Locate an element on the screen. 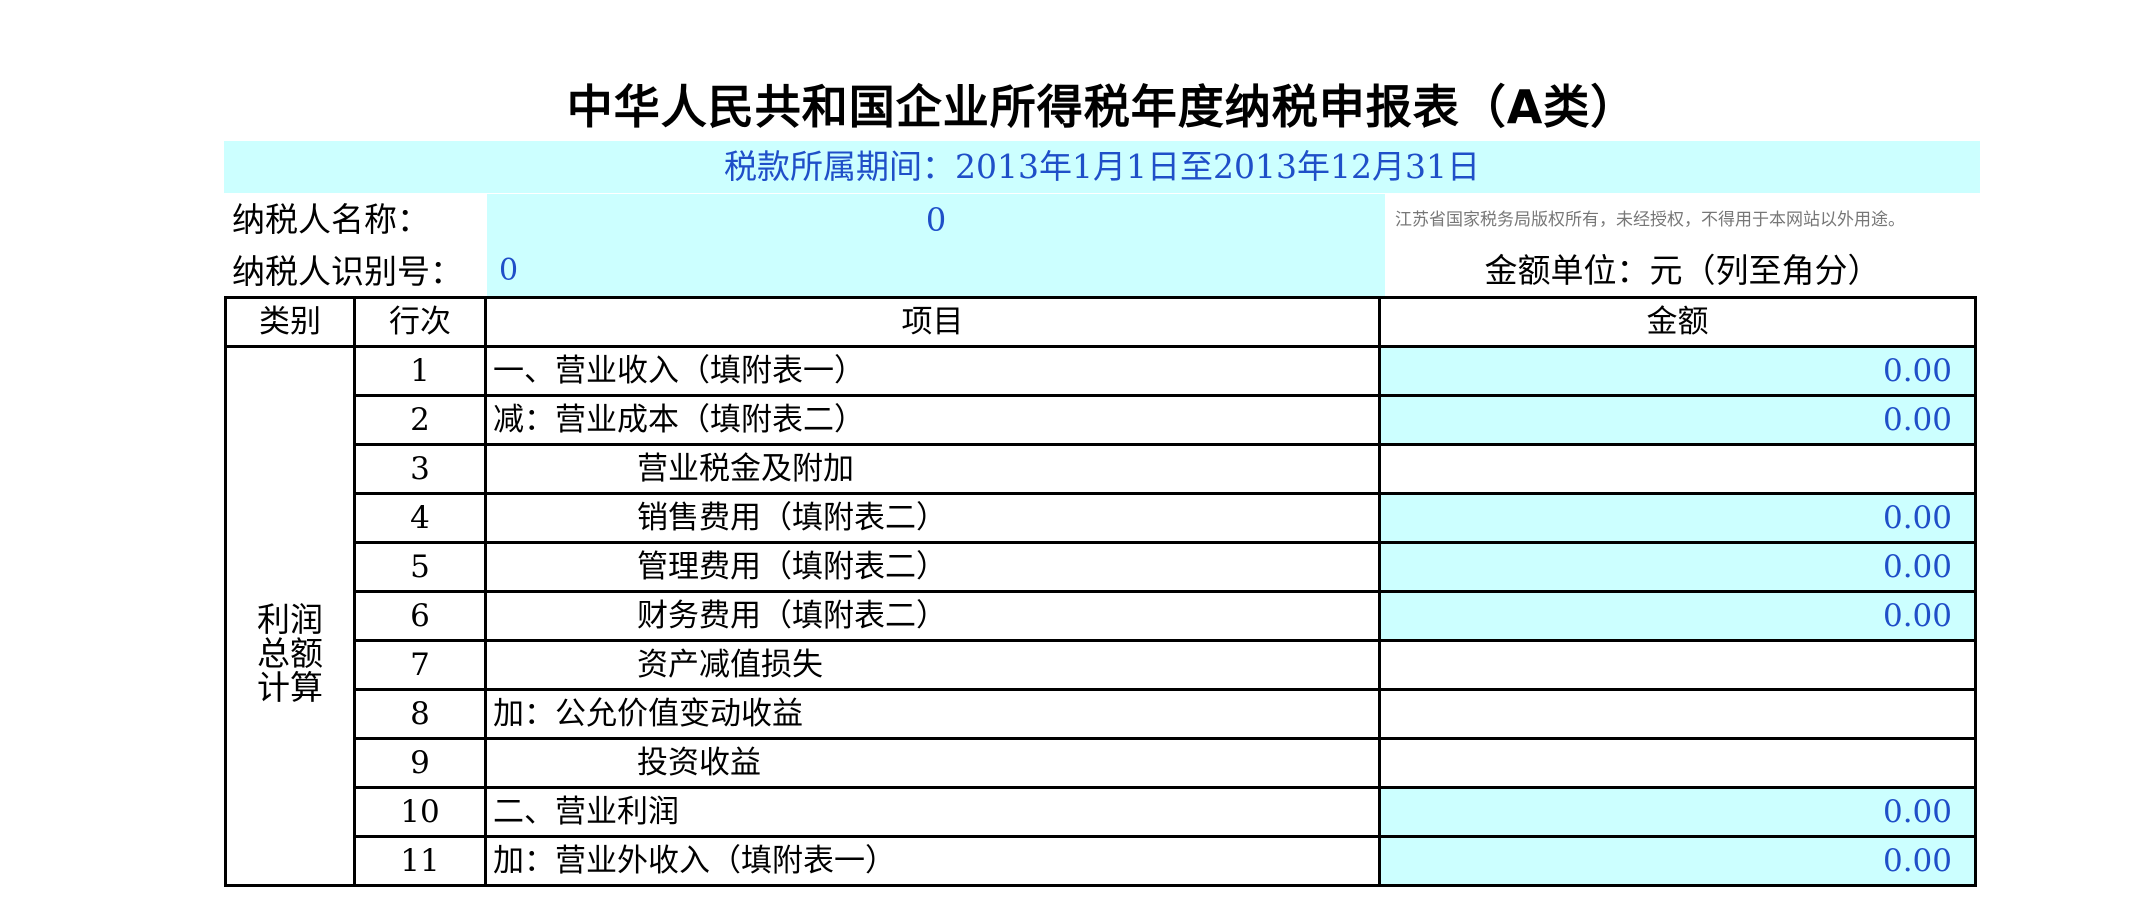 This screenshot has height=900, width=2149. table-row: 9 投资收益 is located at coordinates (1101, 763).